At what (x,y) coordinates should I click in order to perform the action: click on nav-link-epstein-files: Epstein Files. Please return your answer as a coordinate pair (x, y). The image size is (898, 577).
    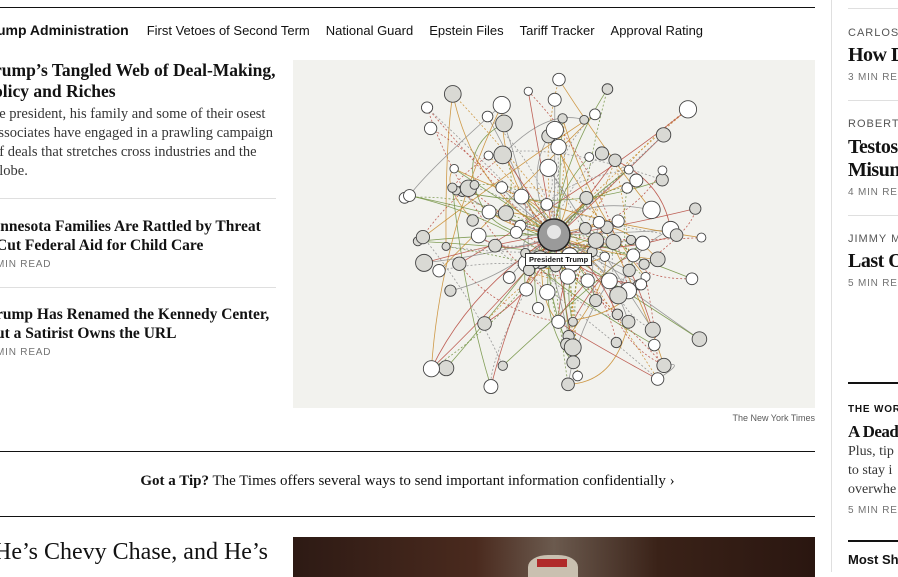
    Looking at the image, I should click on (466, 30).